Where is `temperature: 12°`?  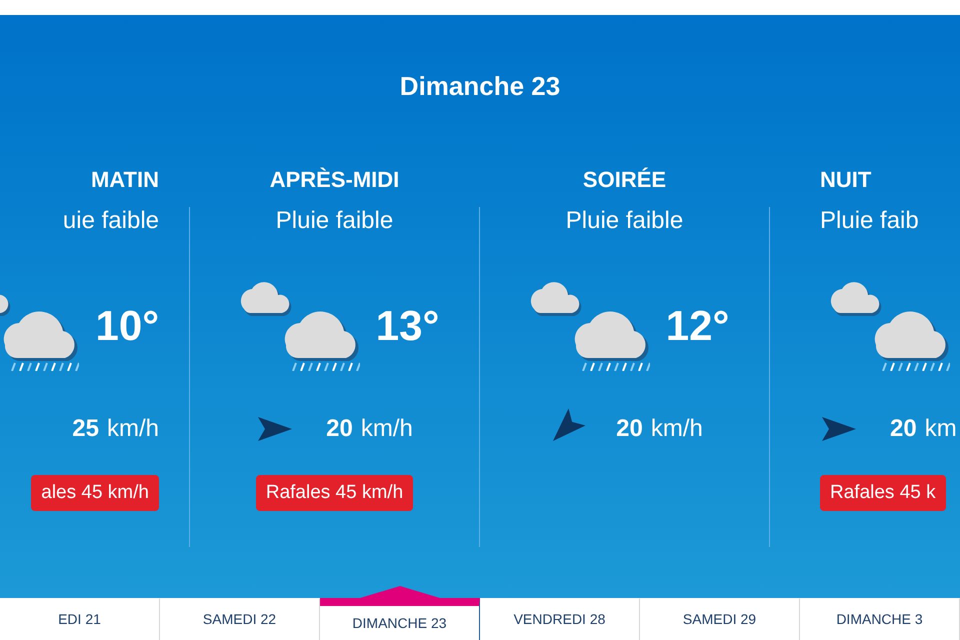 temperature: 12° is located at coordinates (698, 325).